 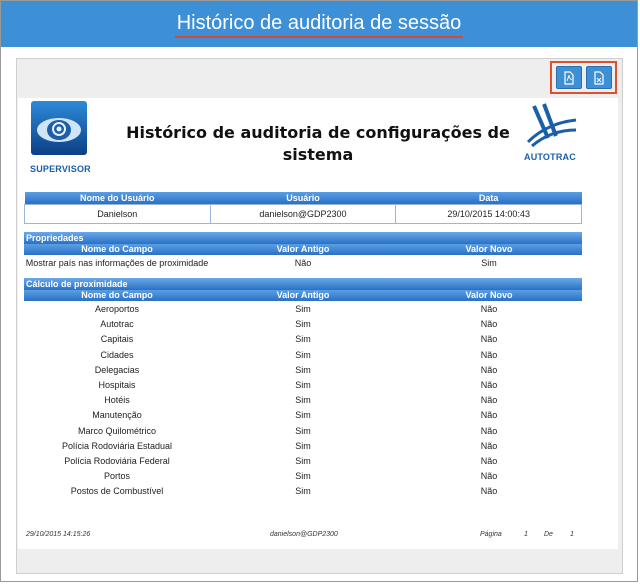 What do you see at coordinates (491, 534) in the screenshot?
I see `footer-page-label: Página` at bounding box center [491, 534].